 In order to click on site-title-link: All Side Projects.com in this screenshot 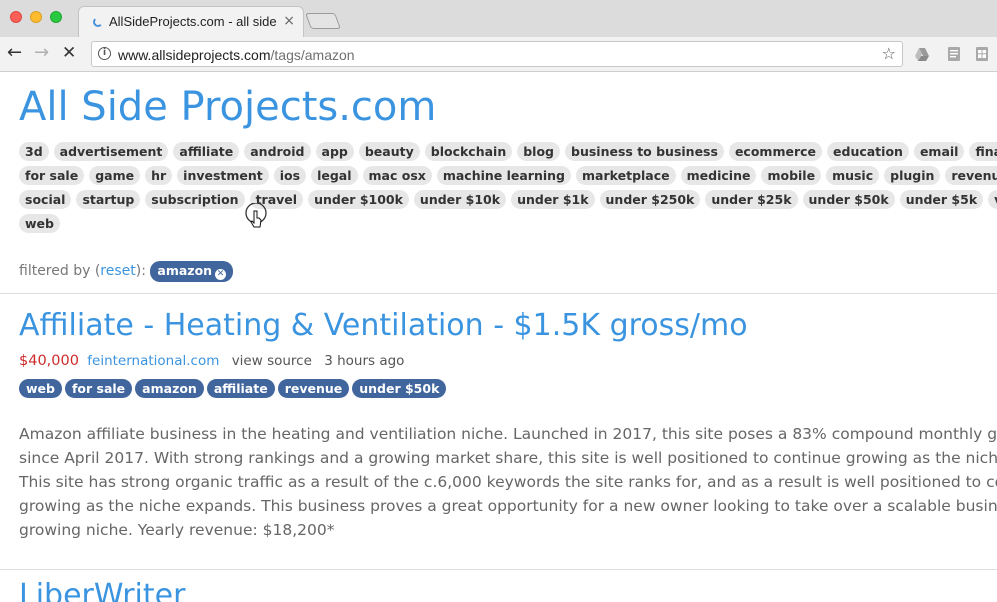, I will do `click(227, 107)`.